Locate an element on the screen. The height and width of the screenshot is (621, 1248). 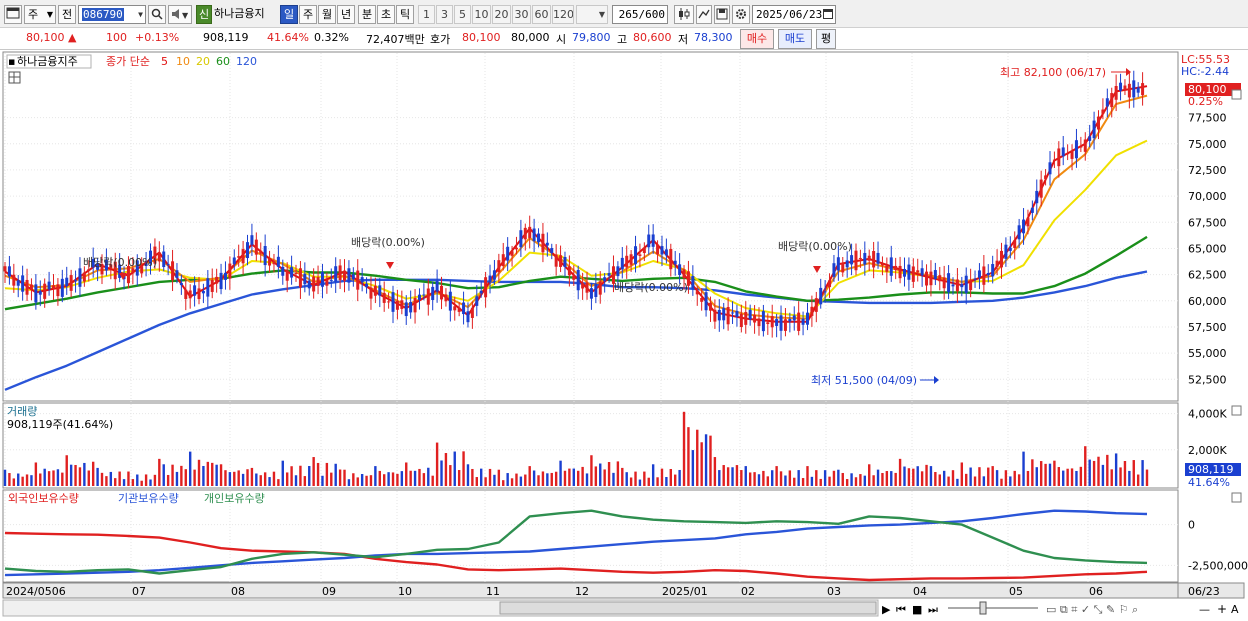
legend-foreign: 외국인보유수량 is located at coordinates (43, 498).